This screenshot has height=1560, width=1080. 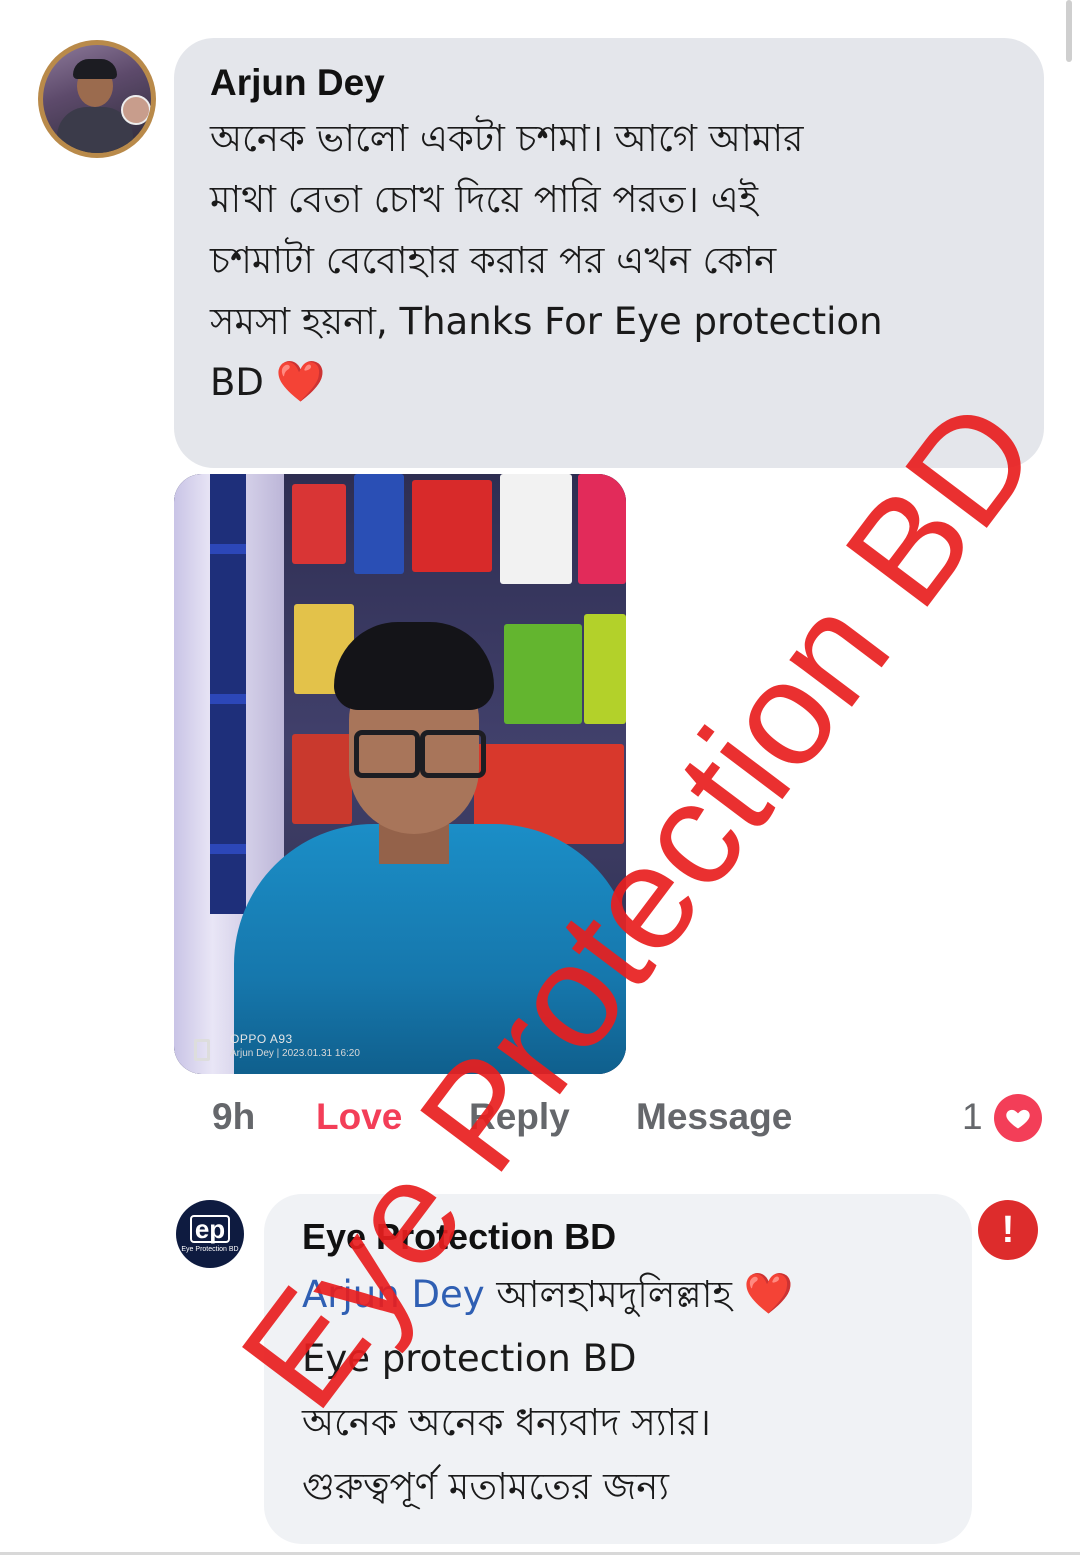 What do you see at coordinates (1069, 31) in the screenshot?
I see `scrollbar` at bounding box center [1069, 31].